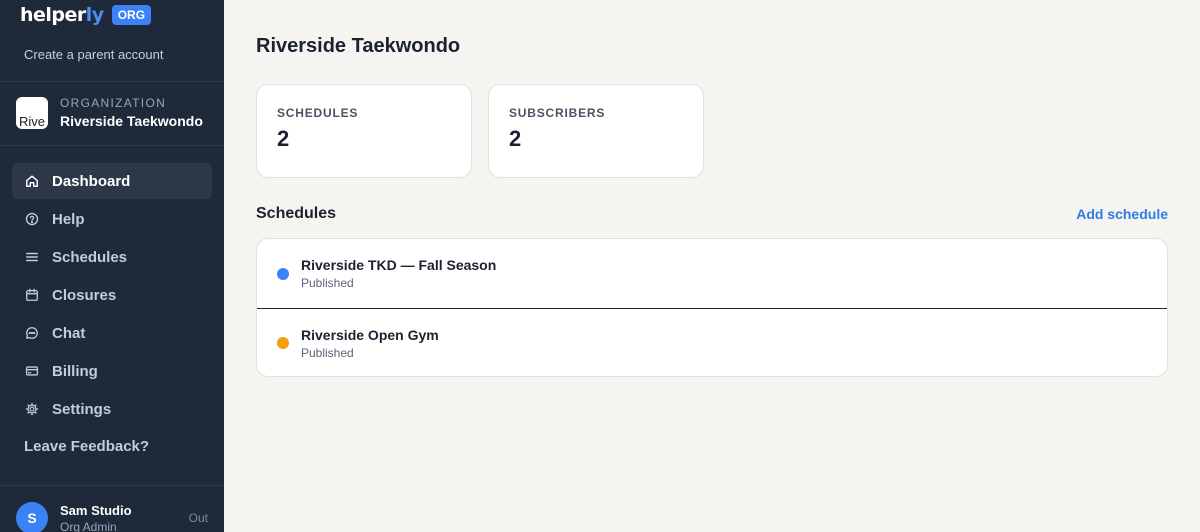  I want to click on chat-icon, so click(32, 333).